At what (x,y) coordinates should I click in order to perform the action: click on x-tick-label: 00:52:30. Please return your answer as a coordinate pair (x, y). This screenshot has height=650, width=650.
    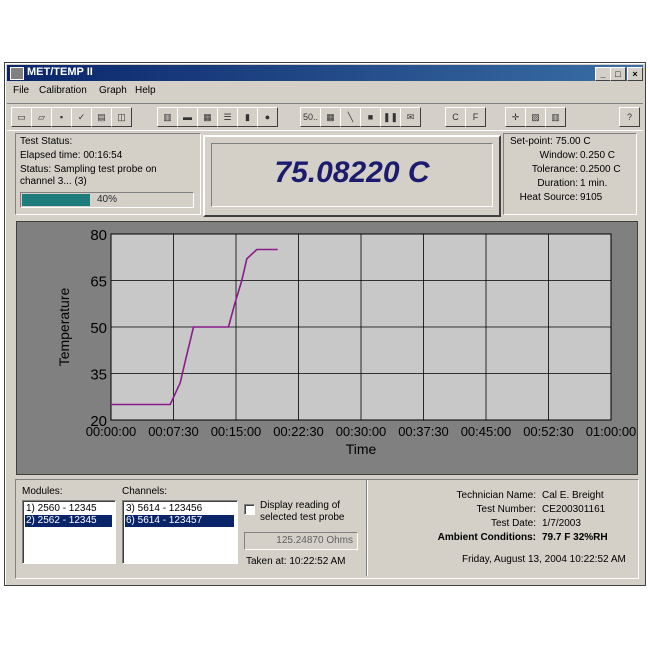
    Looking at the image, I should click on (548, 431).